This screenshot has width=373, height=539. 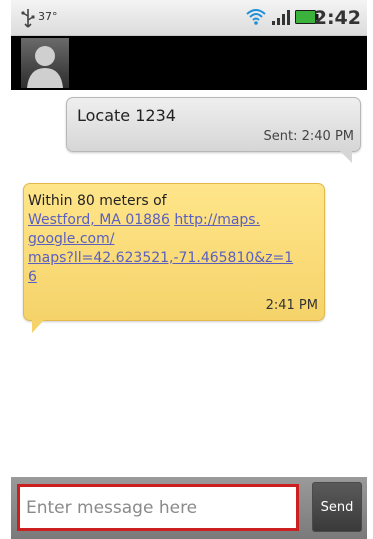 I want to click on maps-link: http://maps., so click(x=217, y=220).